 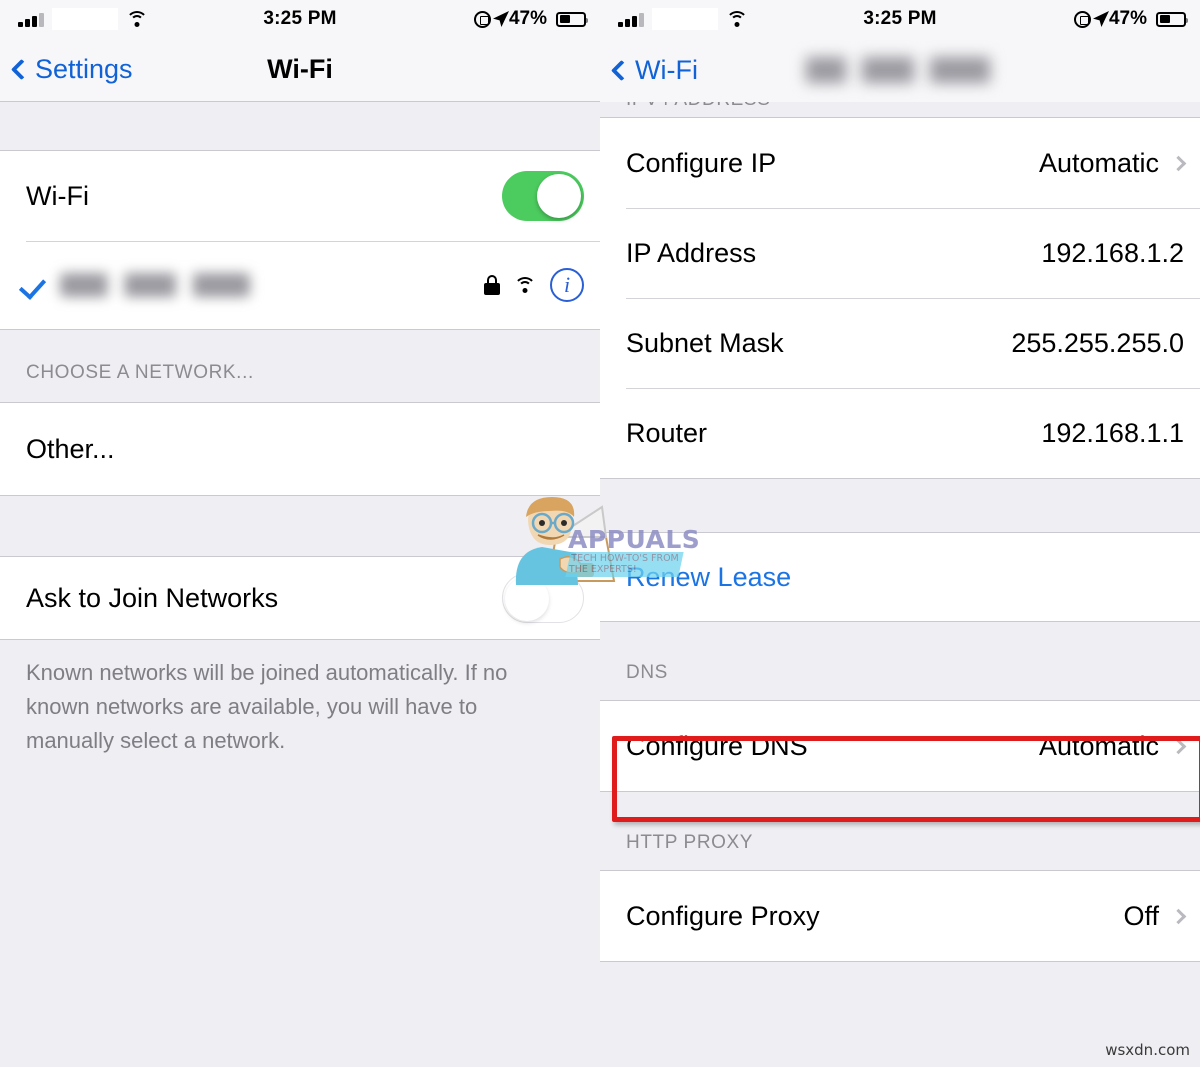 I want to click on row-configure-ip: Configure IP Automatic, so click(x=900, y=163).